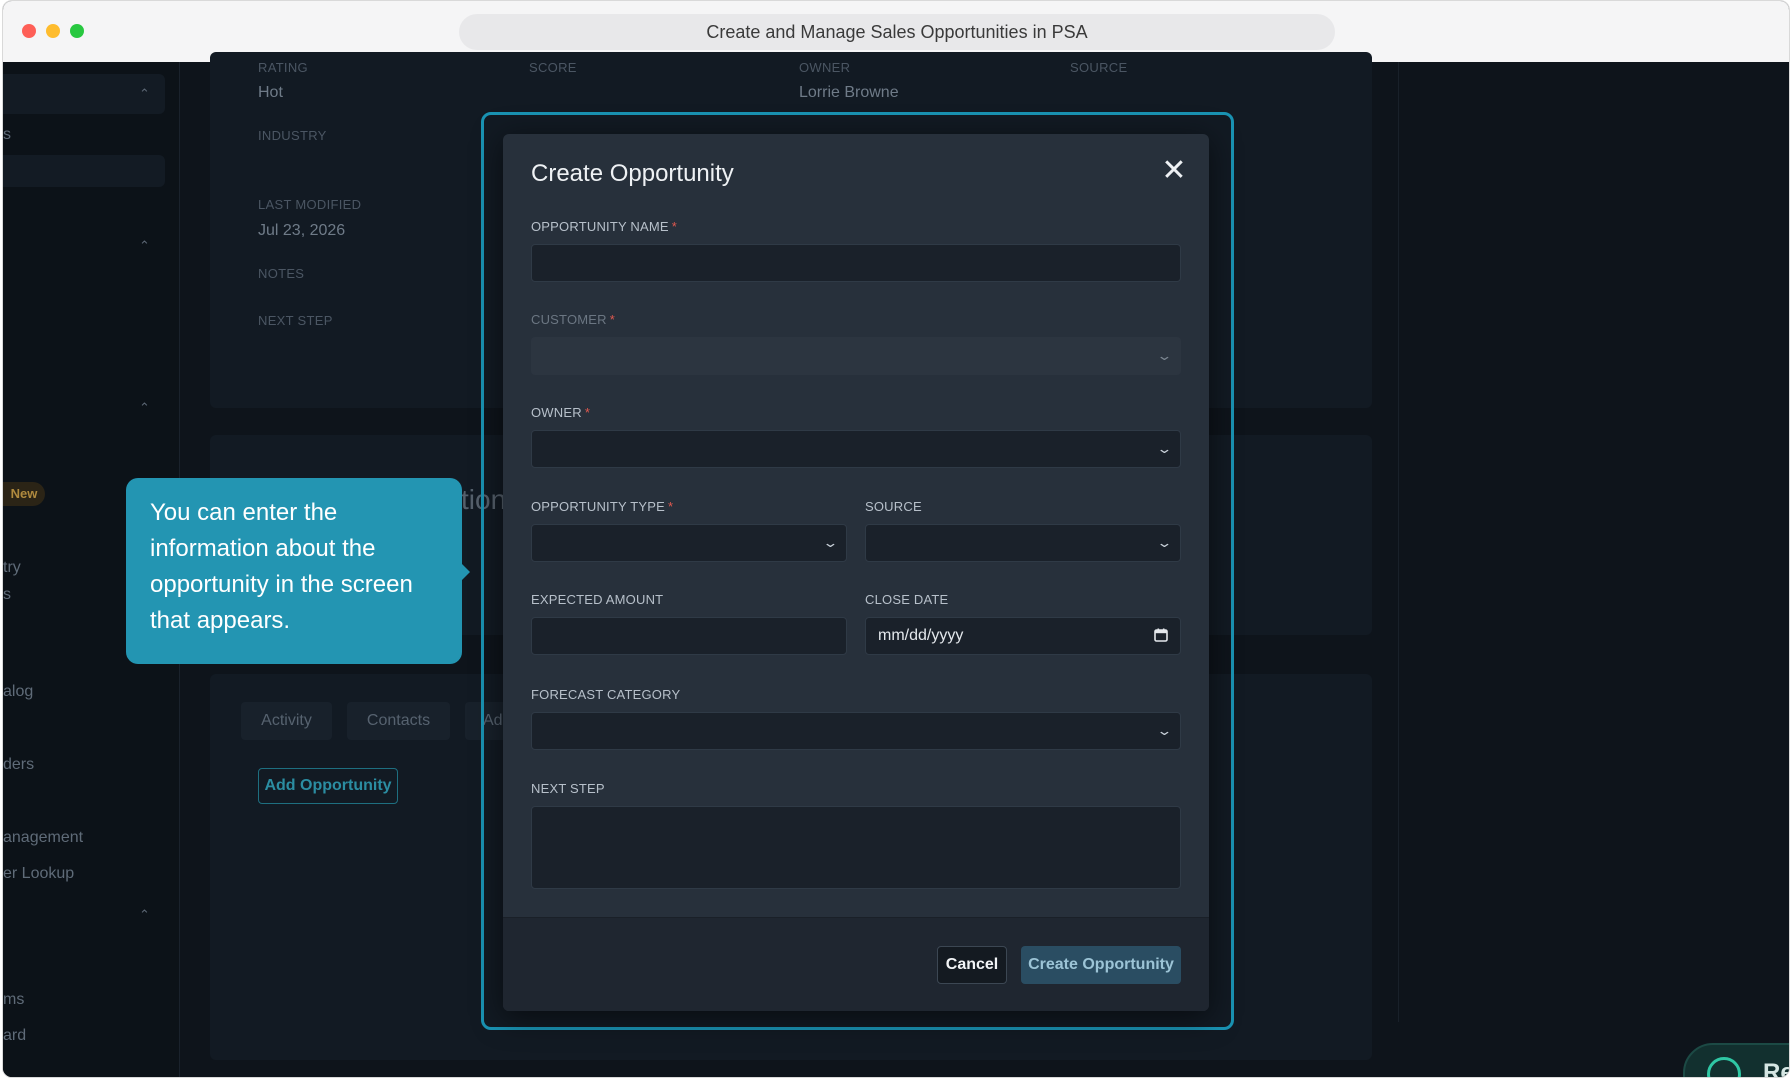 Image resolution: width=1792 pixels, height=1080 pixels. What do you see at coordinates (1398, 542) in the screenshot?
I see `divider` at bounding box center [1398, 542].